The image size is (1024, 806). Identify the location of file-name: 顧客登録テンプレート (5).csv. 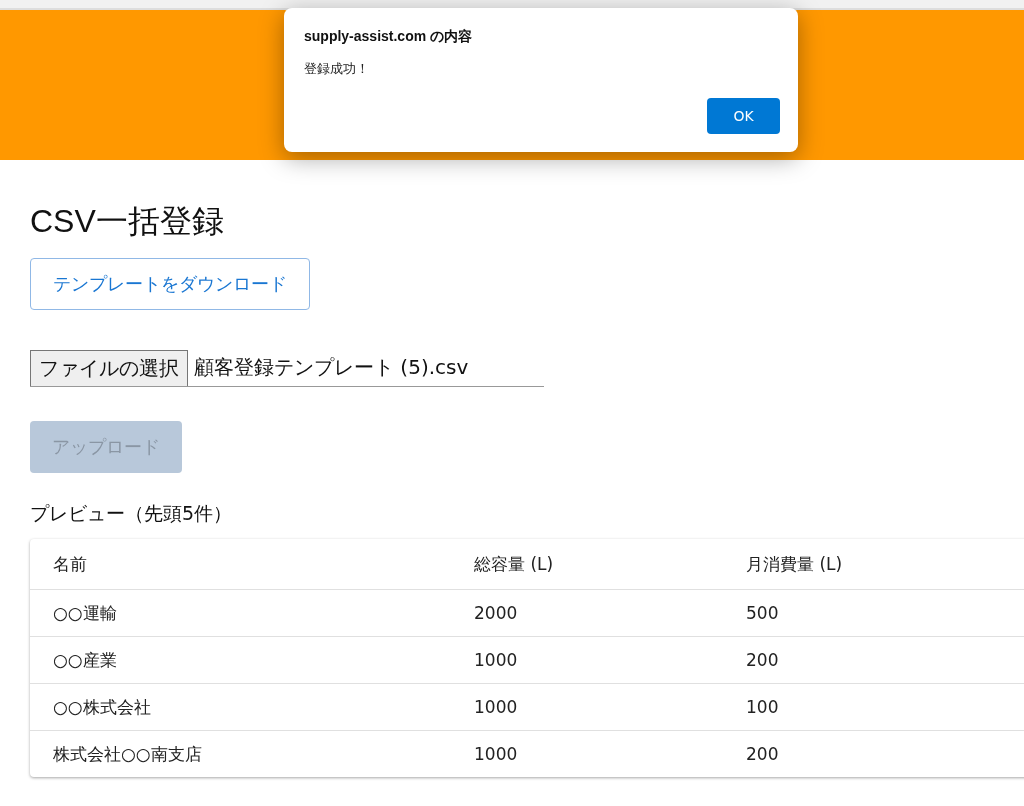
(331, 367).